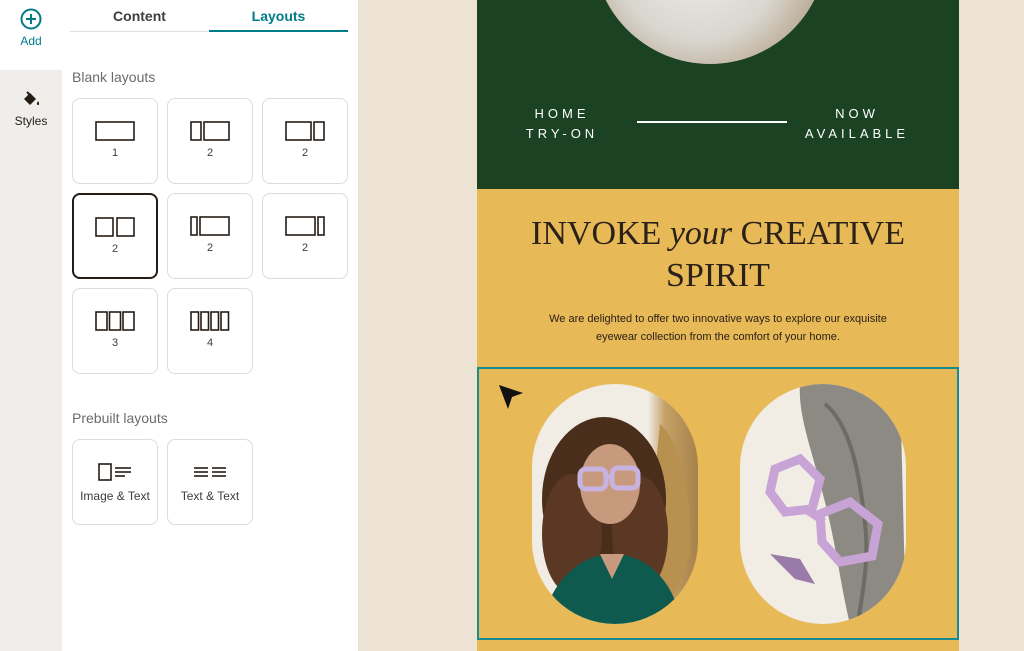 Image resolution: width=1024 pixels, height=651 pixels. I want to click on tile-label: Image & Text, so click(115, 496).